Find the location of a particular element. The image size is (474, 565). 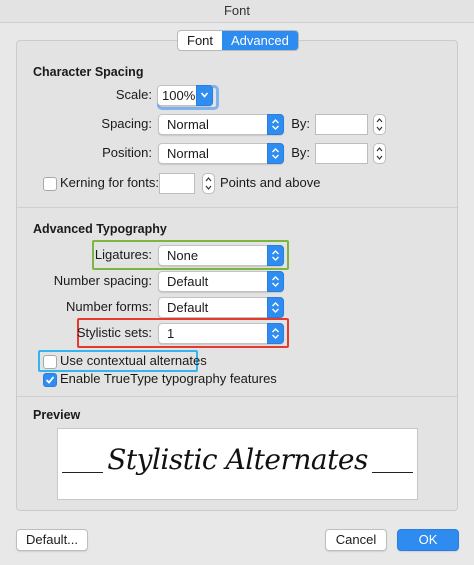

number-forms-select: Default is located at coordinates (221, 307).